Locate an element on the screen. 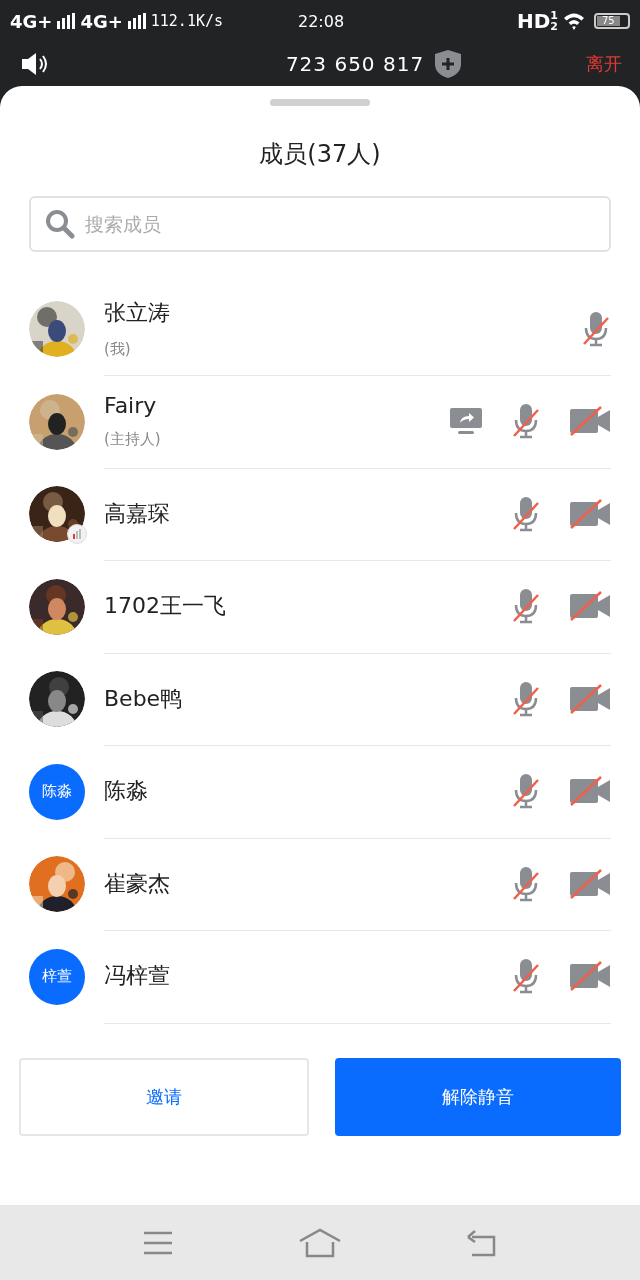 The image size is (640, 1280). member-role: (主持人) is located at coordinates (132, 440).